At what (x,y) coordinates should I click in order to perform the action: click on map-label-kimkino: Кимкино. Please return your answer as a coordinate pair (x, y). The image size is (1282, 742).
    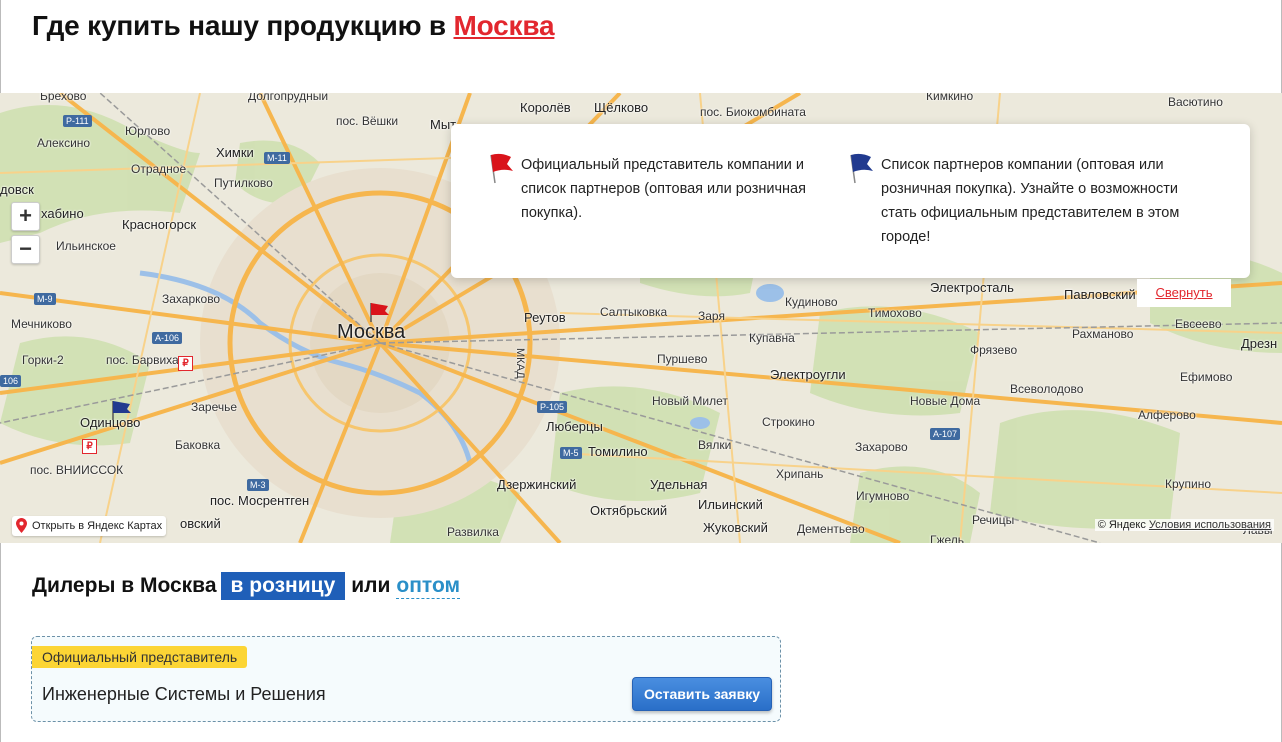
    Looking at the image, I should click on (950, 98).